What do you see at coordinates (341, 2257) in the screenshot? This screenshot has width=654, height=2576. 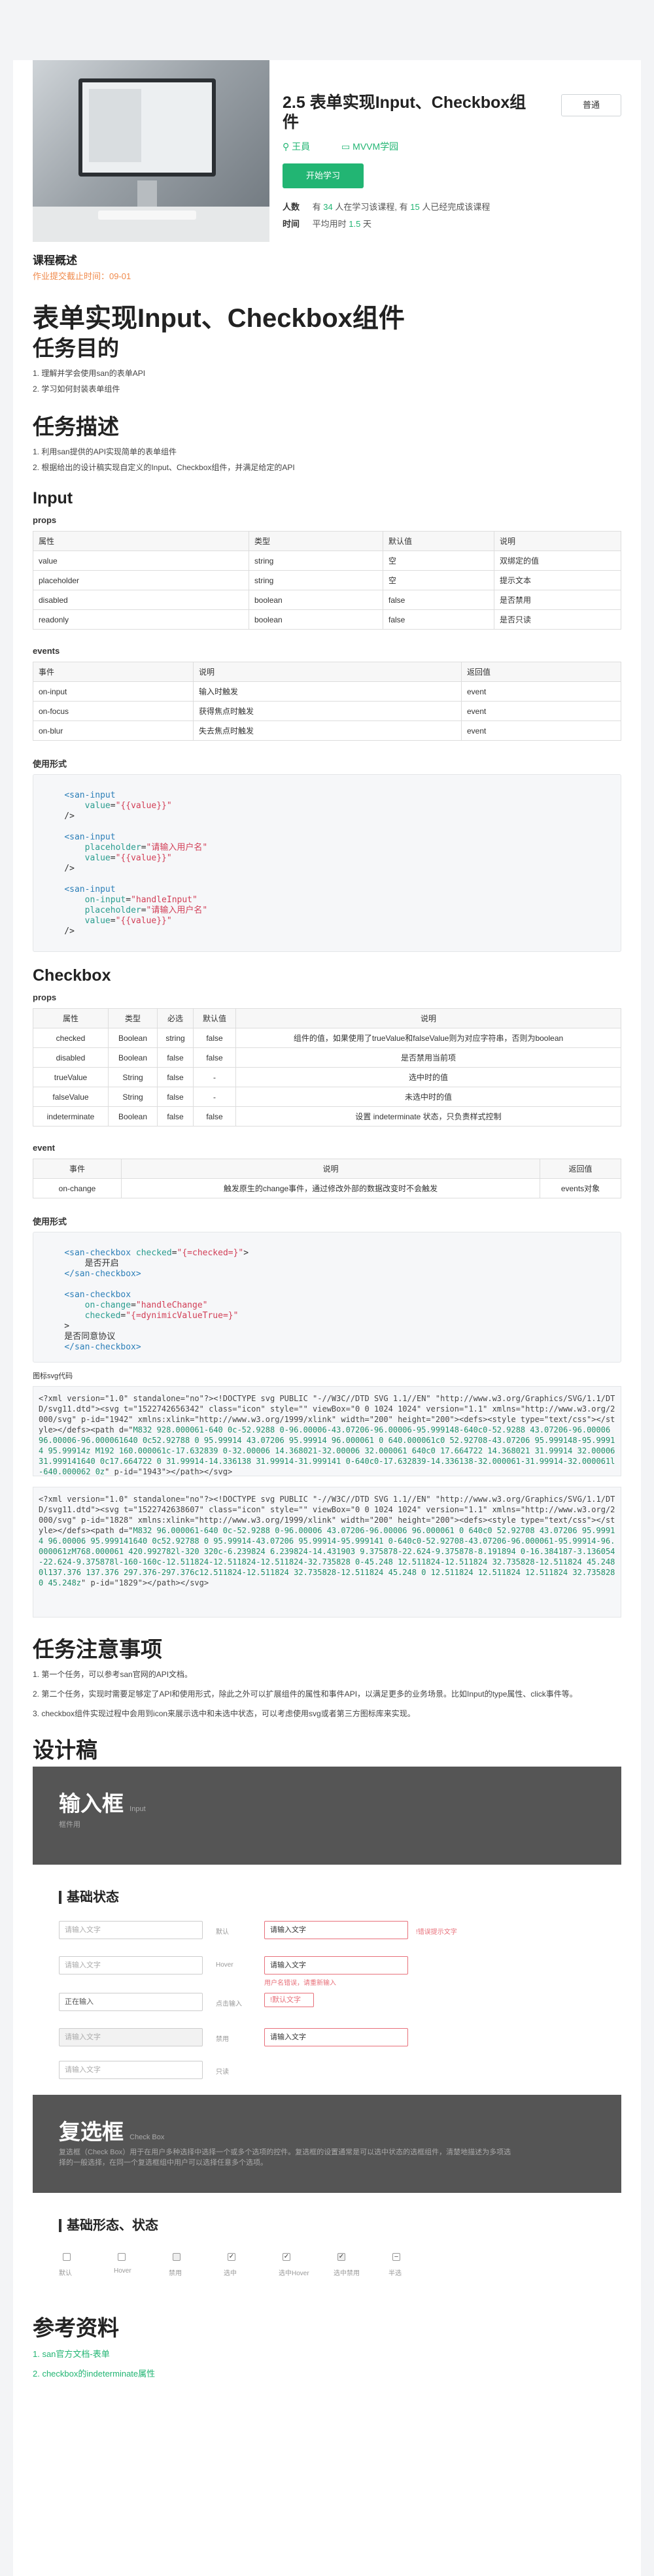 I see `checkbox-checked-disabled-icon: ✓` at bounding box center [341, 2257].